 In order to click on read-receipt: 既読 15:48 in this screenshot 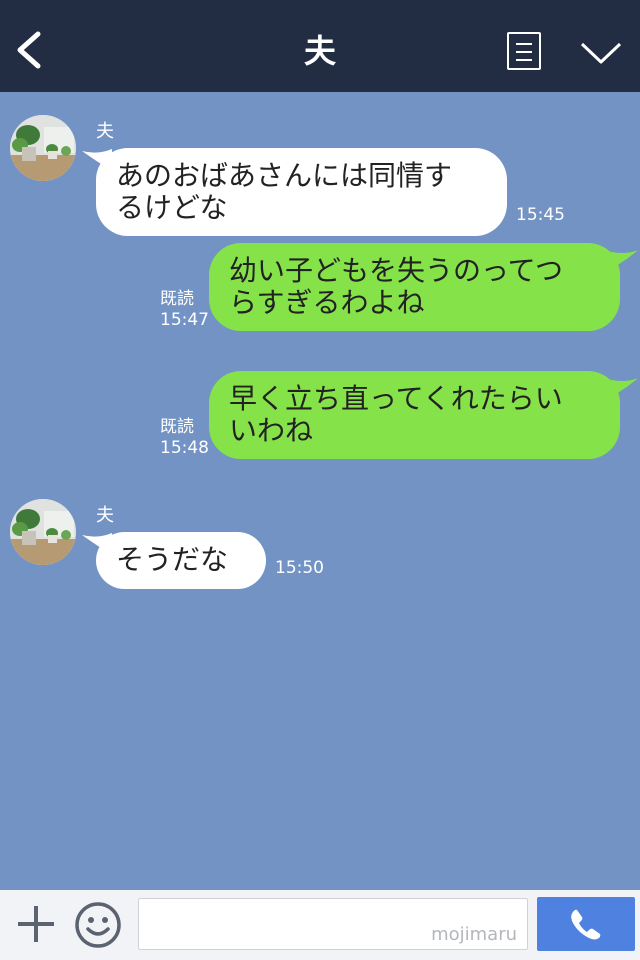, I will do `click(184, 438)`.